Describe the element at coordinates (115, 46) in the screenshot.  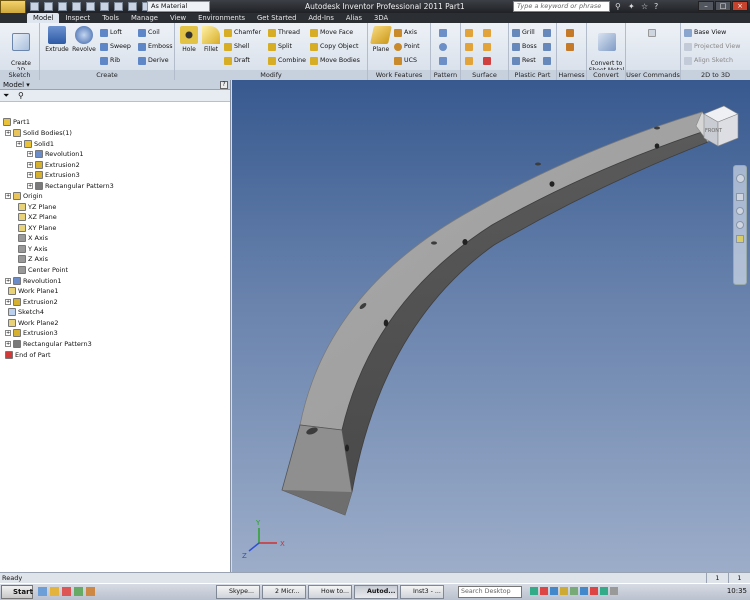
I see `sweep-button: Sweep` at that location.